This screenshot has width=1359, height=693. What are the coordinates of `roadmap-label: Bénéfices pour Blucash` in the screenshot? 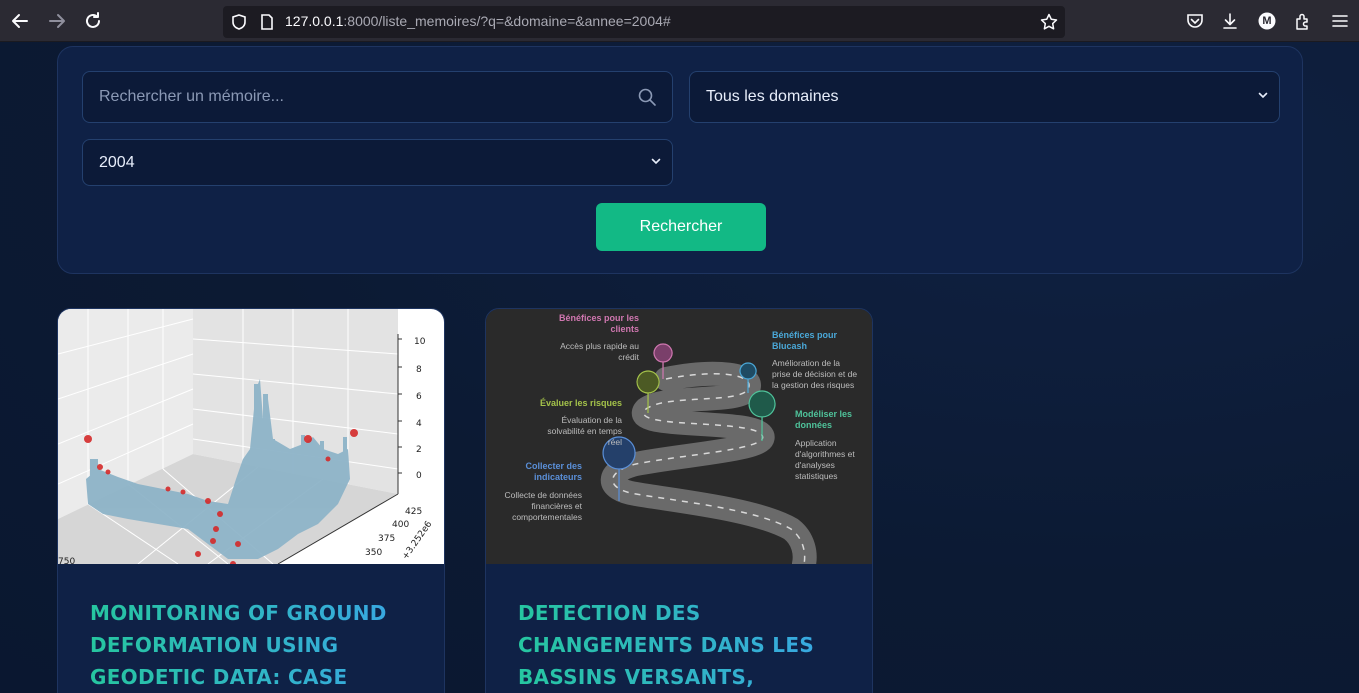 It's located at (805, 340).